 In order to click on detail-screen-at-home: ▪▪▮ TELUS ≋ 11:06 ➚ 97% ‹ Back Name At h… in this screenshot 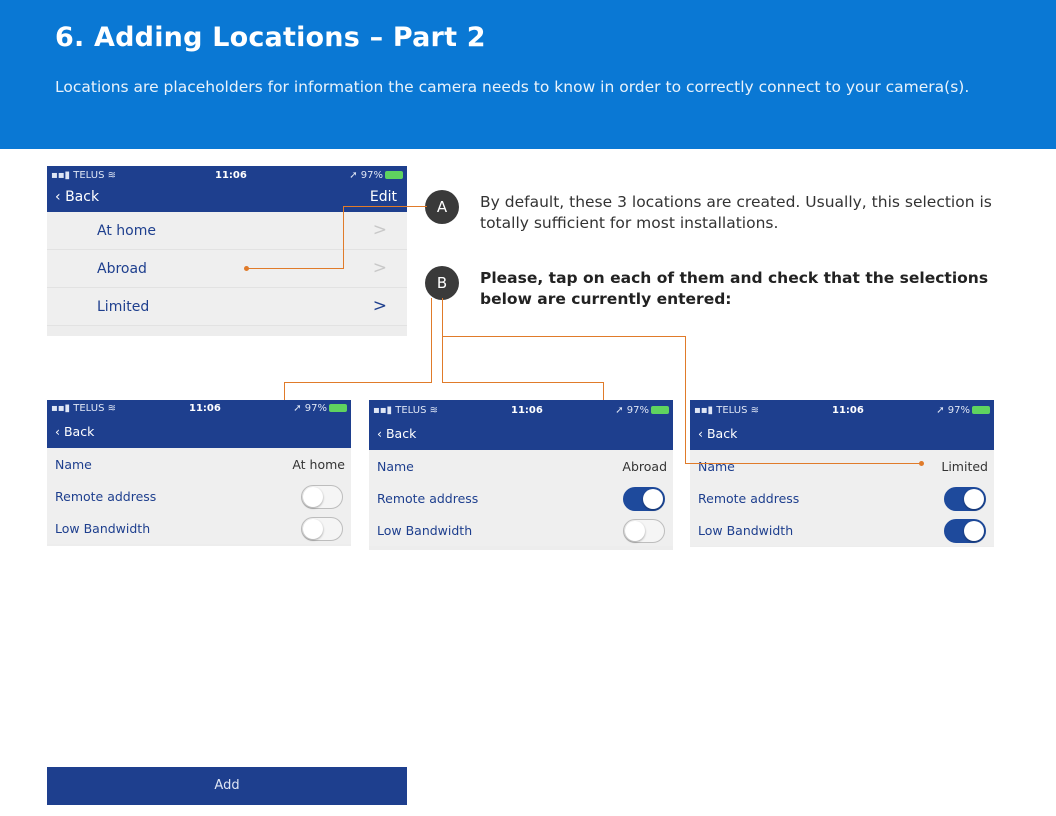, I will do `click(199, 473)`.